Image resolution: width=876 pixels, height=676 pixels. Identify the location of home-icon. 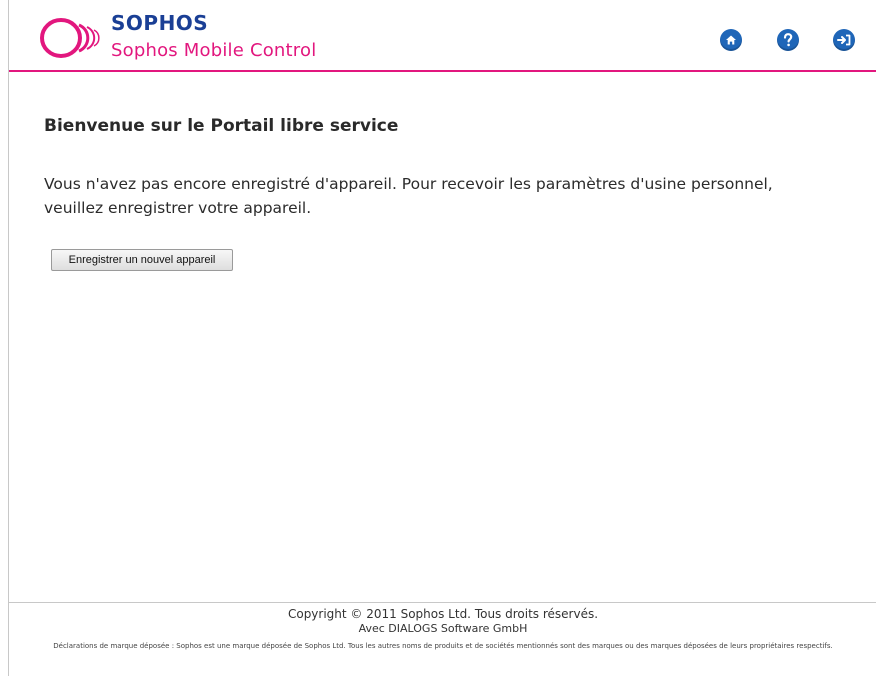
(731, 40).